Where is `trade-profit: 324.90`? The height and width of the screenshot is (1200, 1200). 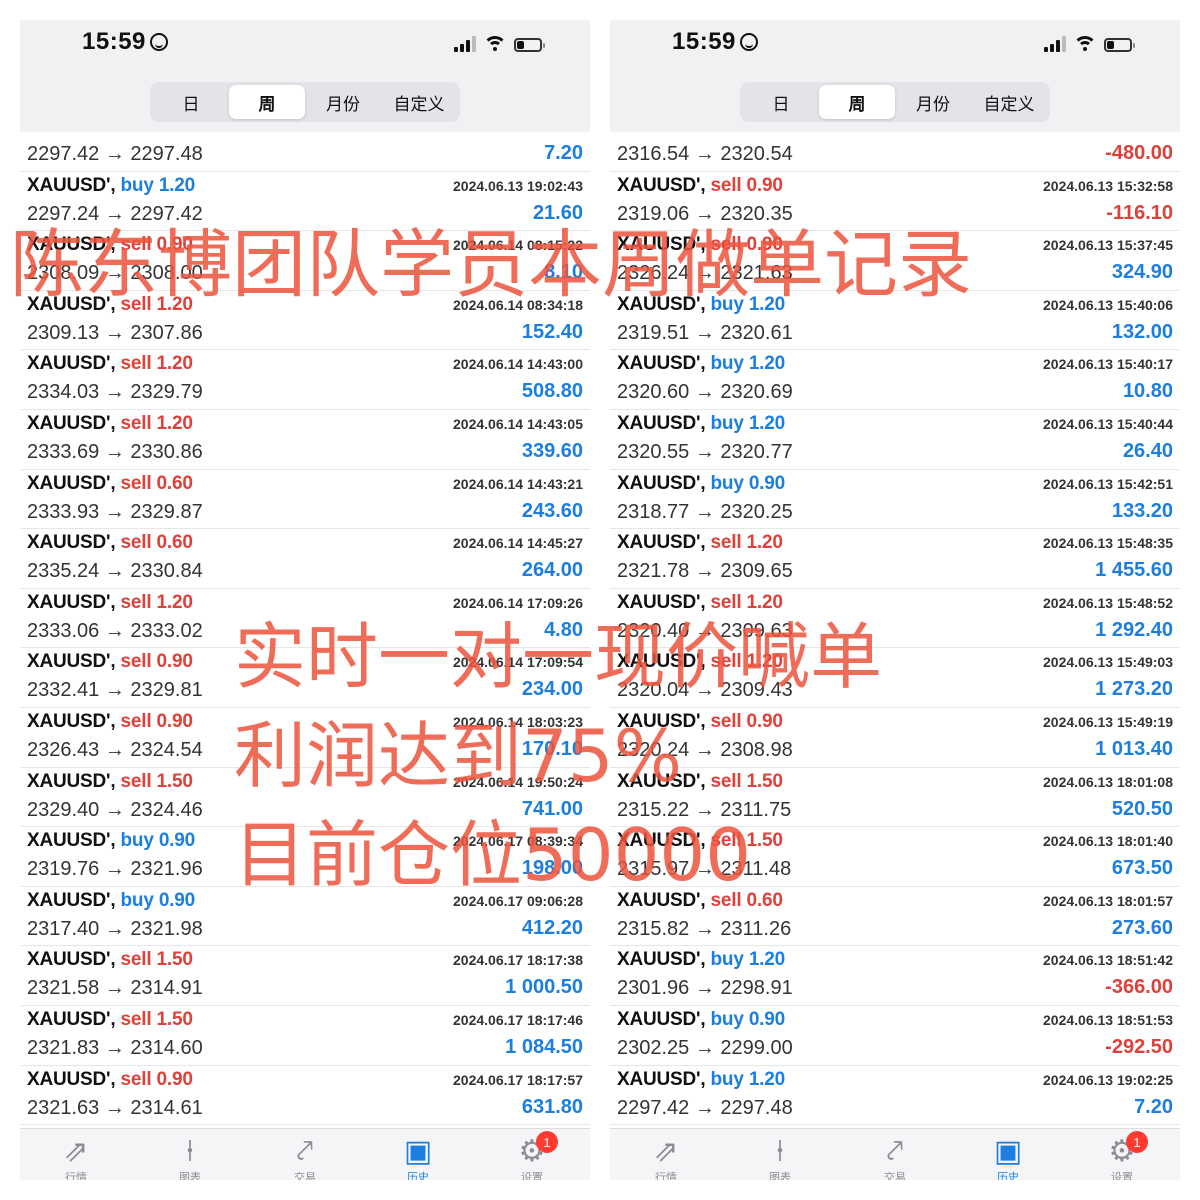 trade-profit: 324.90 is located at coordinates (1142, 272).